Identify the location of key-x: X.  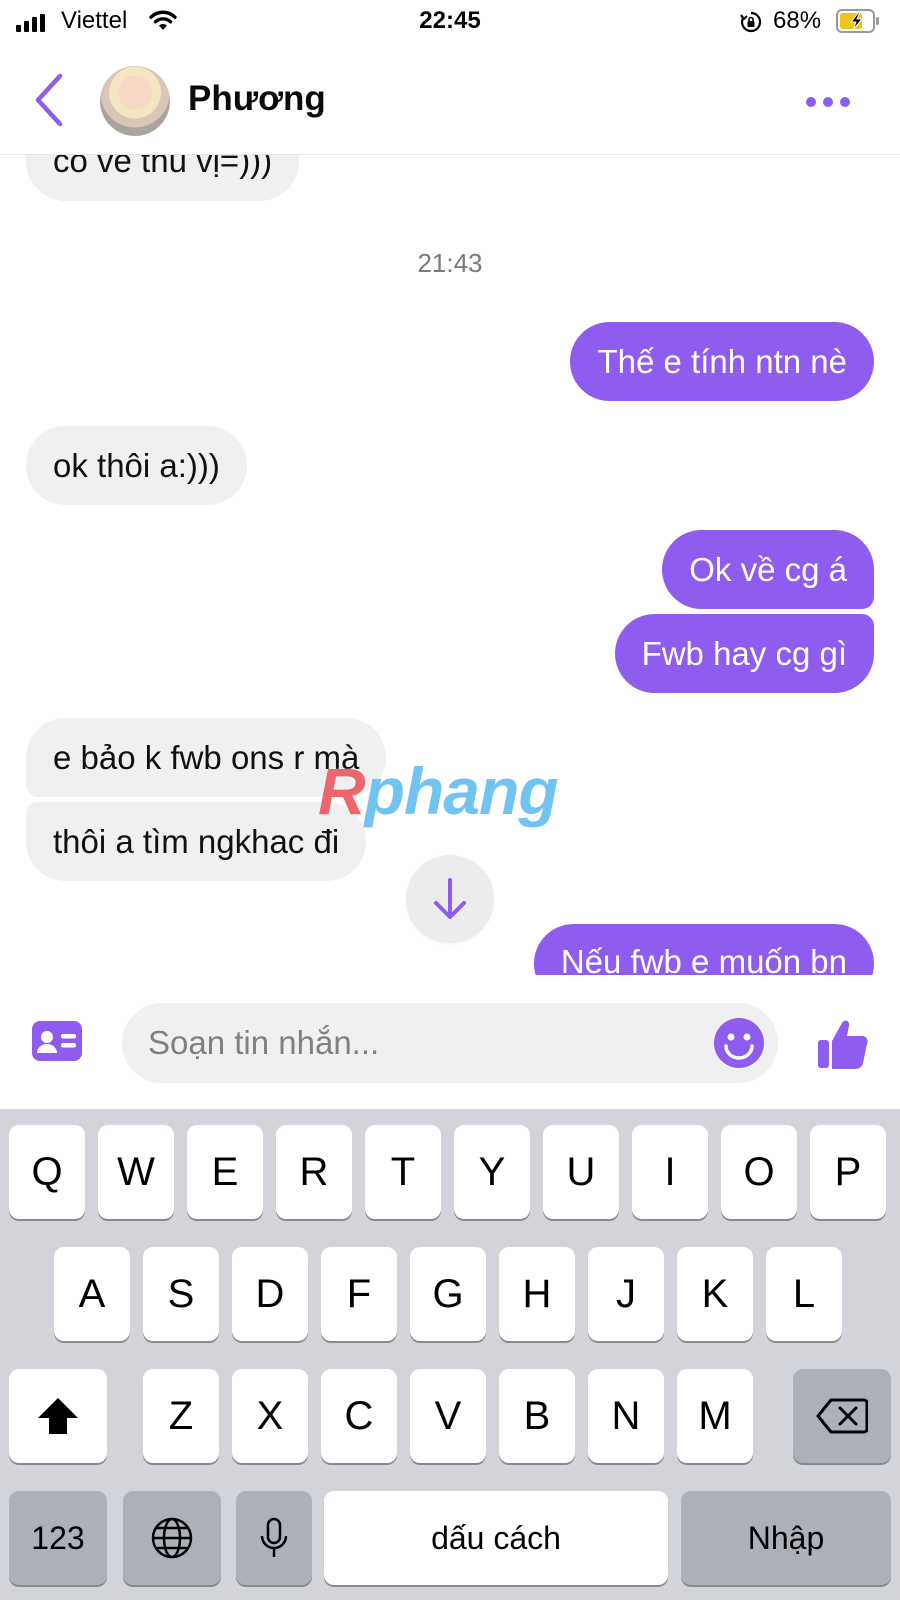
(270, 1416).